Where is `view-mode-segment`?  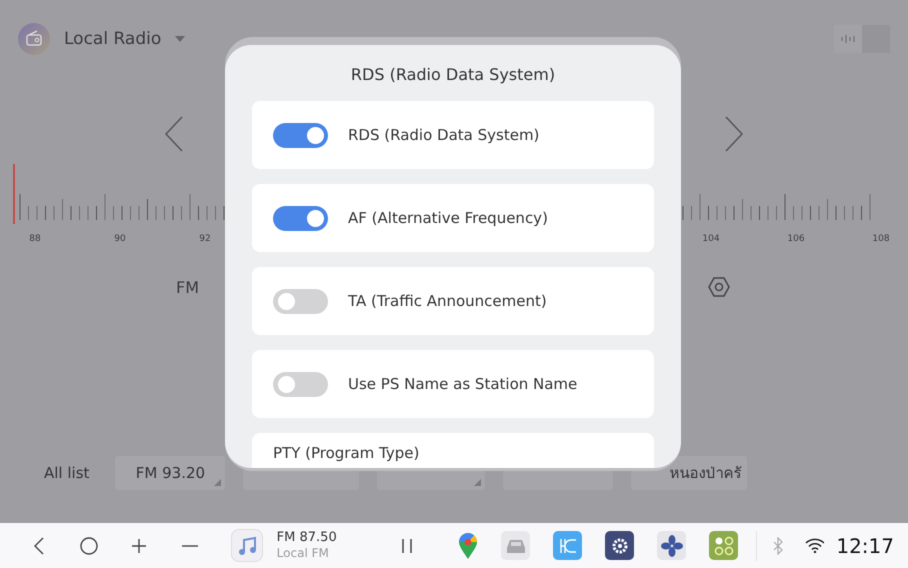
view-mode-segment is located at coordinates (848, 39).